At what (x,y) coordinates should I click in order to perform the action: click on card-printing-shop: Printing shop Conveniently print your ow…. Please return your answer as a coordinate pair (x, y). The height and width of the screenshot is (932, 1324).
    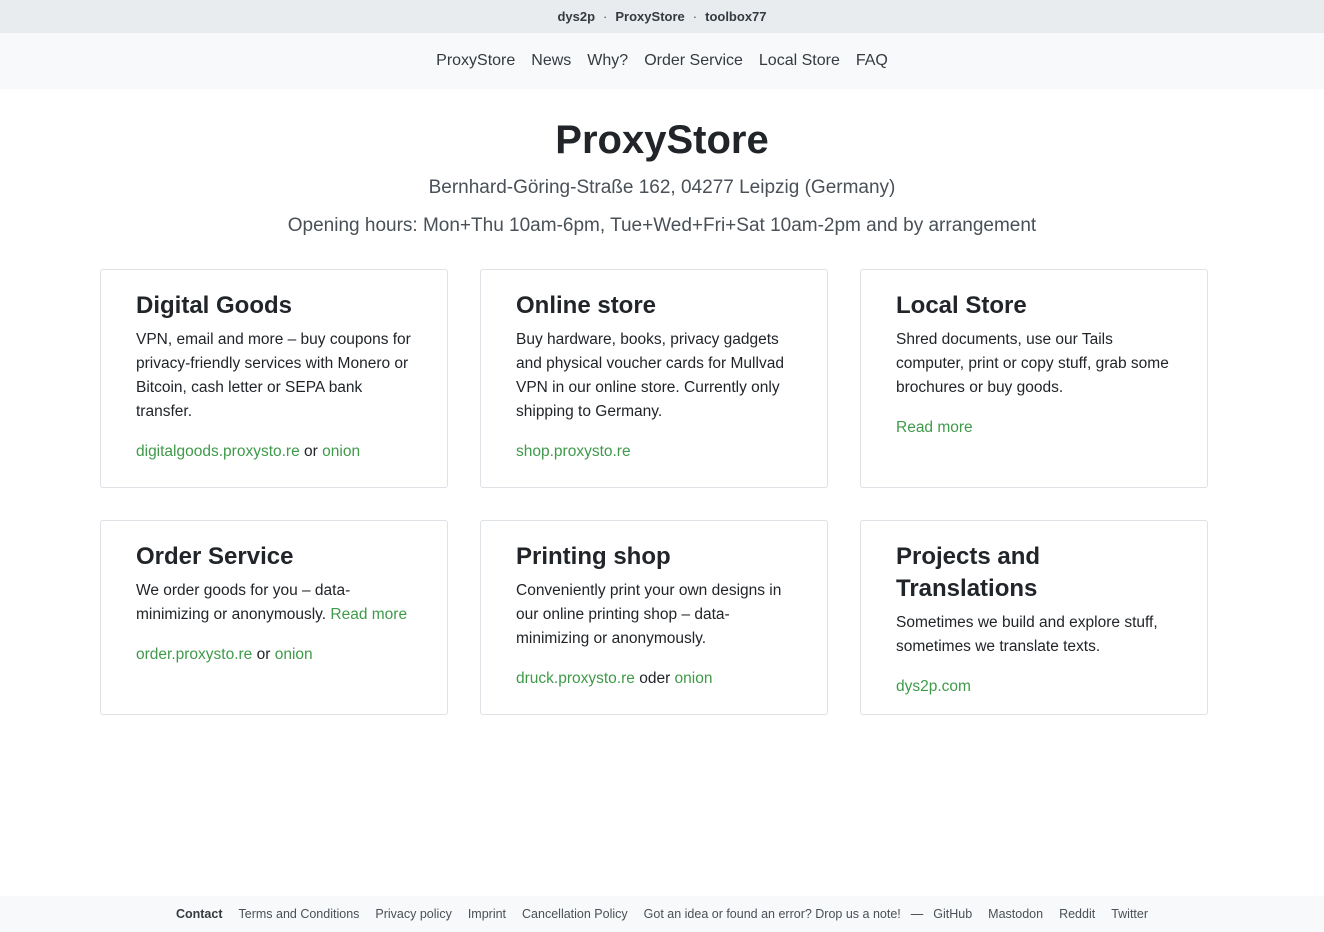
    Looking at the image, I should click on (654, 617).